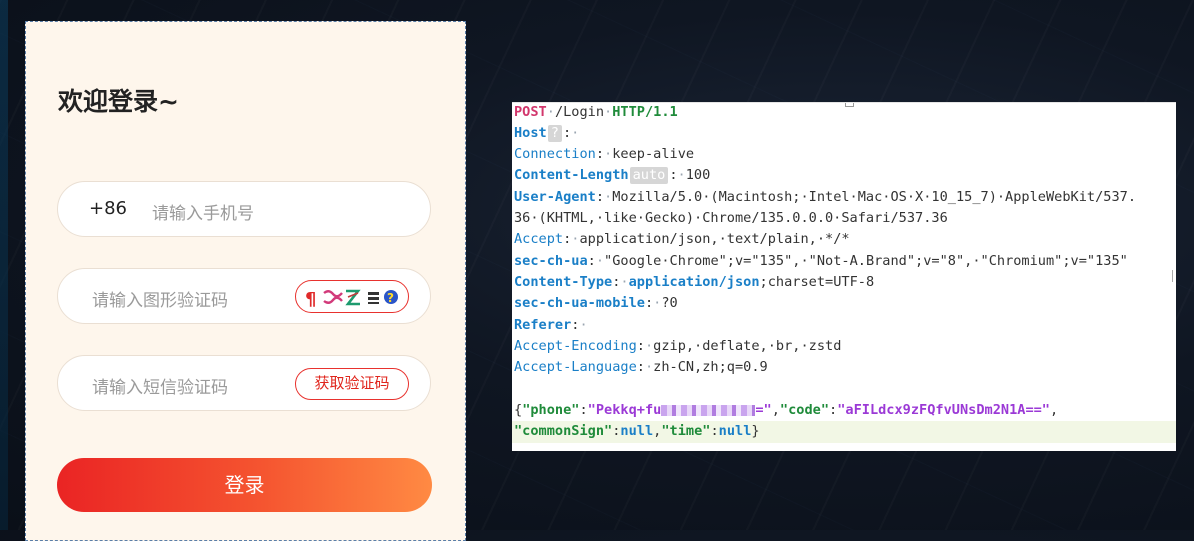  I want to click on sms-placeholder: 请输入短信验证码, so click(160, 388).